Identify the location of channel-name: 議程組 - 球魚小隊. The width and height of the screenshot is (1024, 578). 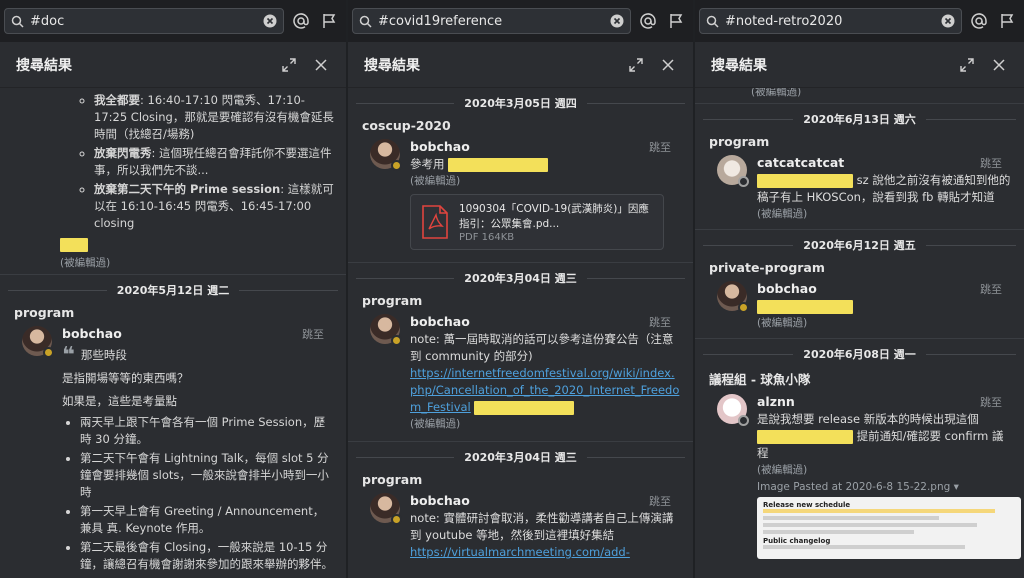
(859, 378).